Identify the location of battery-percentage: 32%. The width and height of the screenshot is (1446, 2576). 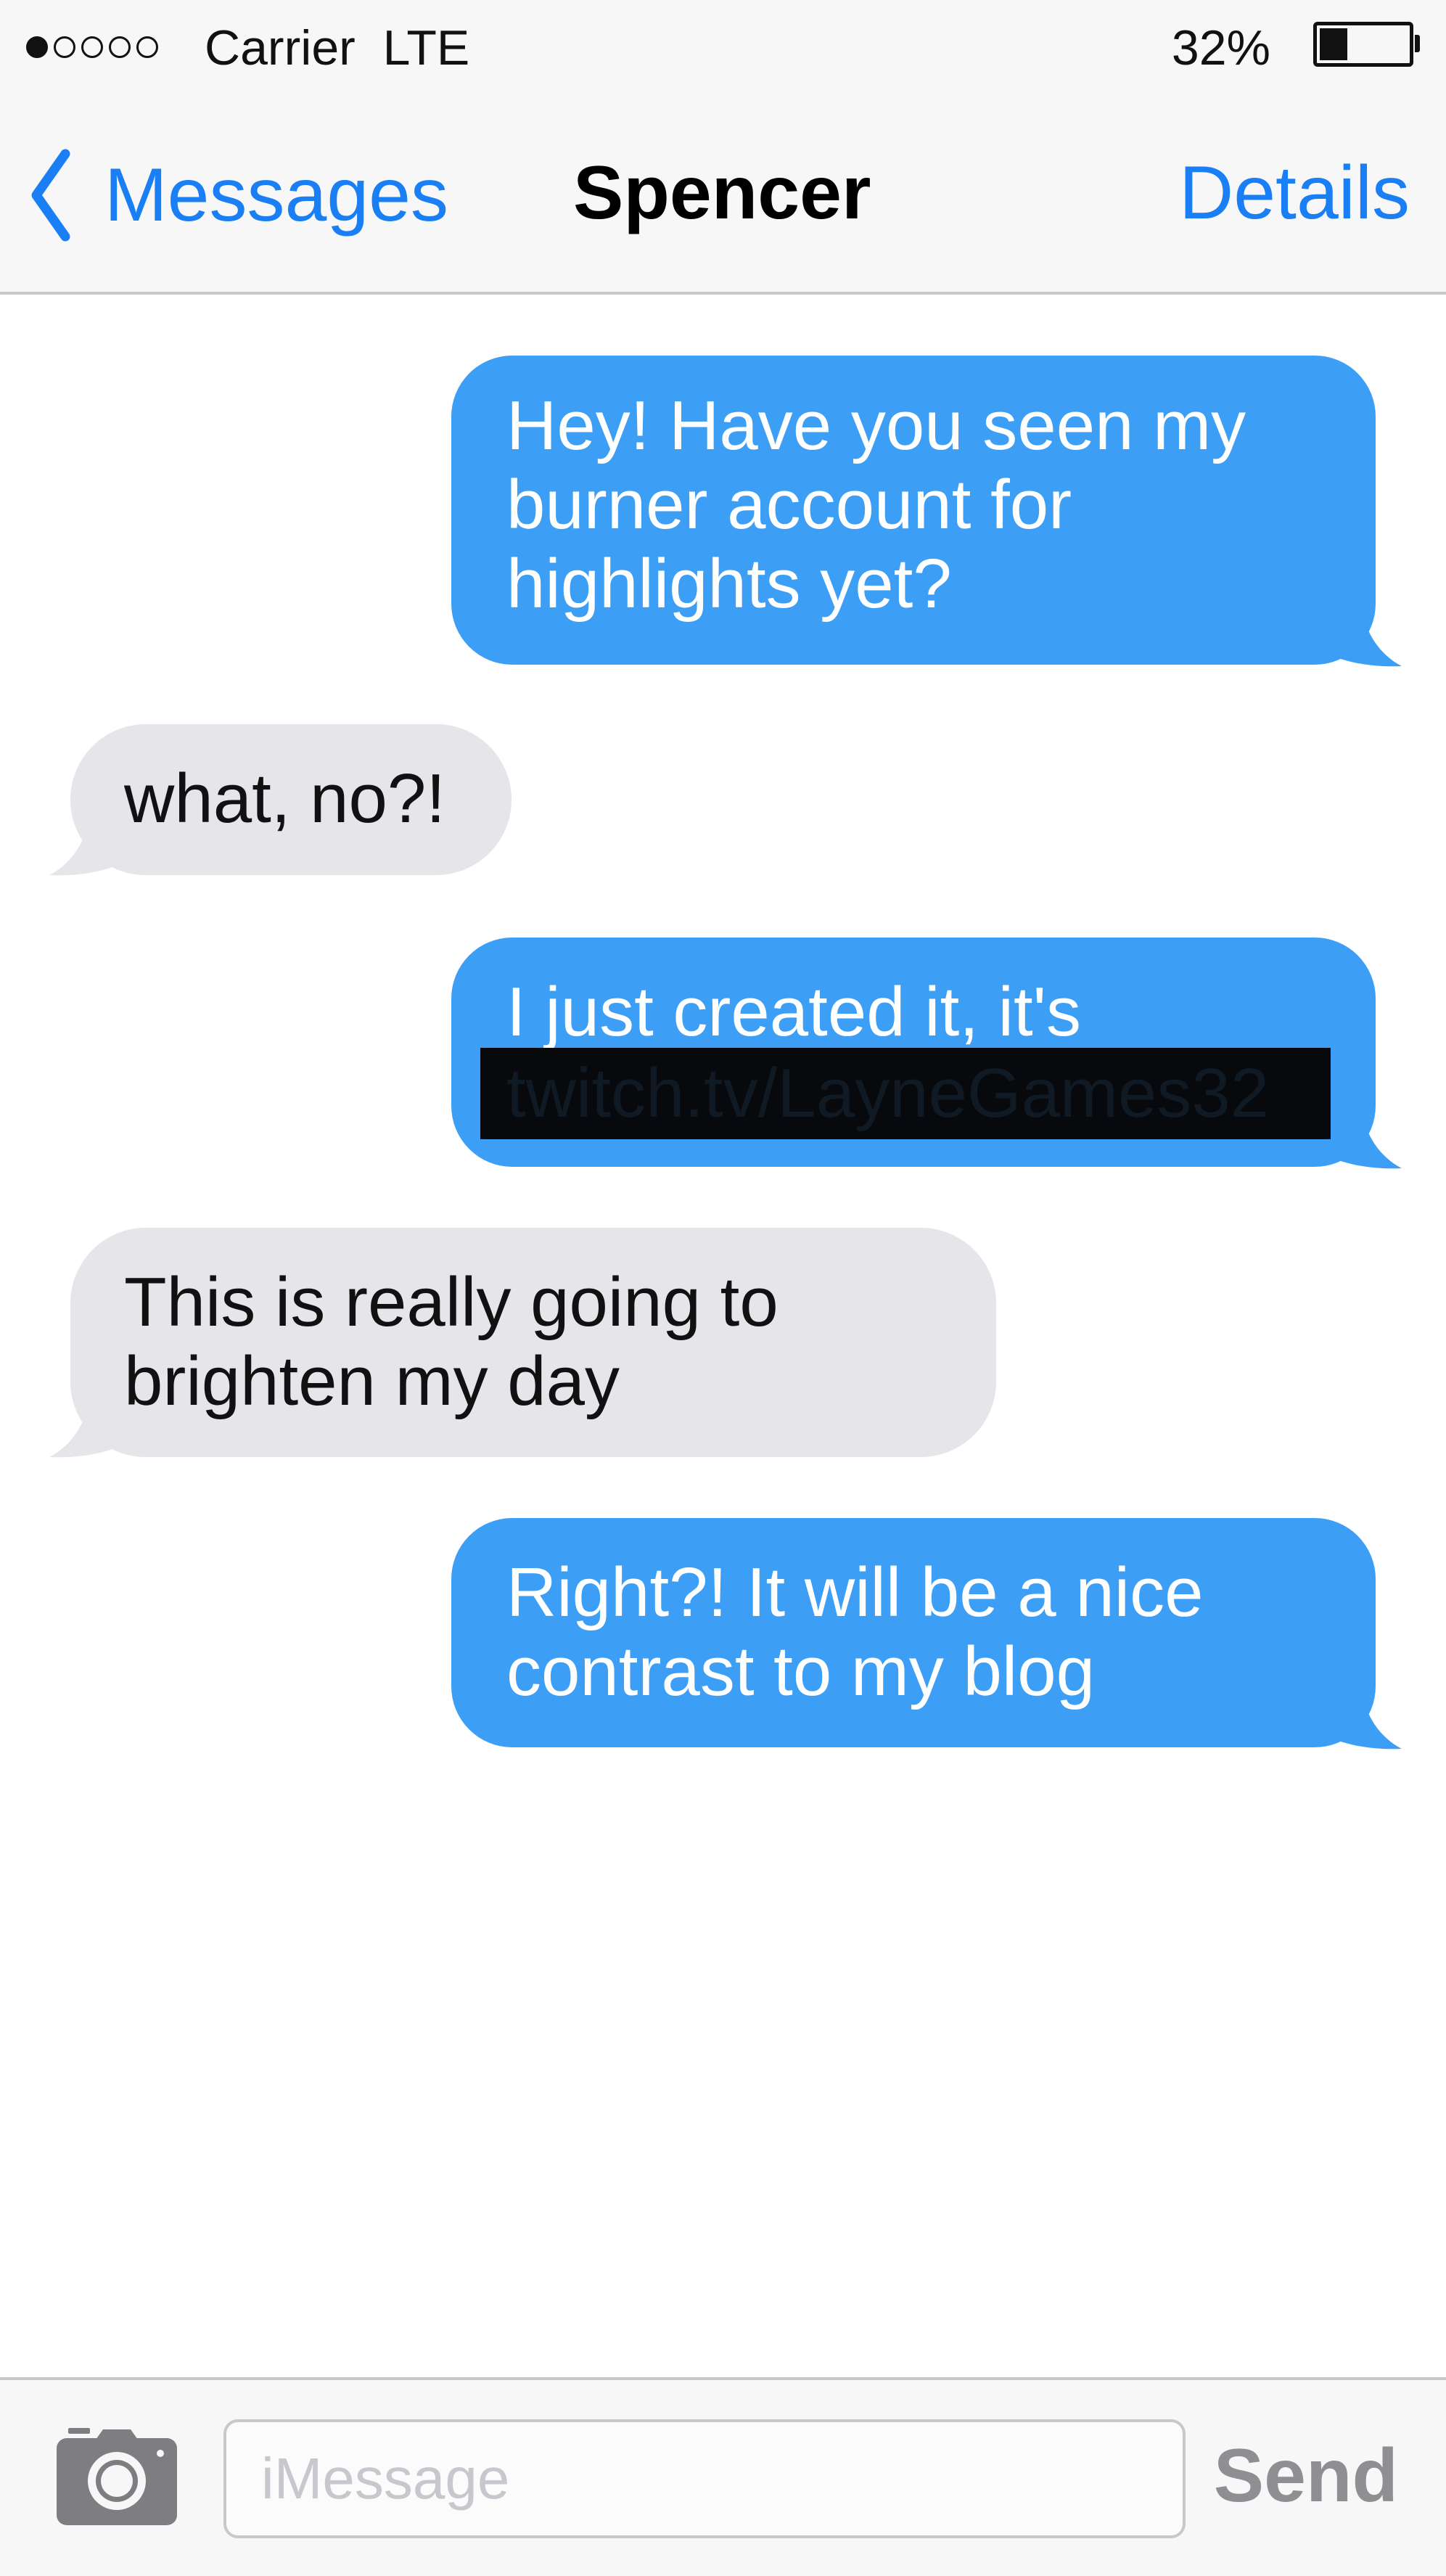
(1220, 47).